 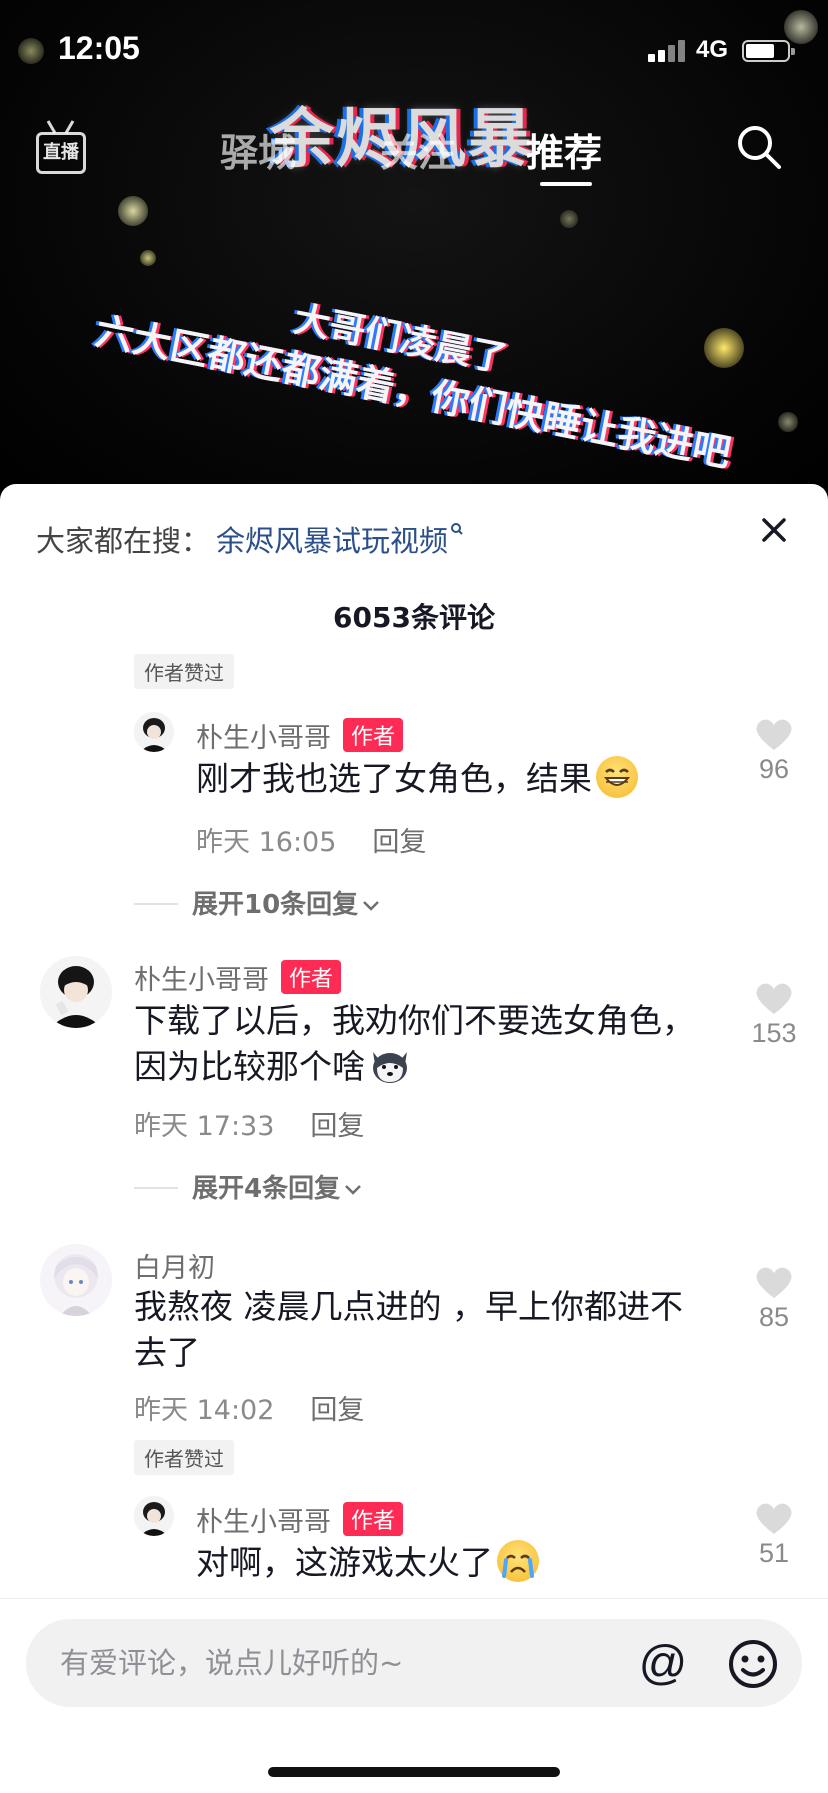 What do you see at coordinates (414, 1020) in the screenshot?
I see `comment-text-line1: 下载了以后，我劝你们不要选女角色，` at bounding box center [414, 1020].